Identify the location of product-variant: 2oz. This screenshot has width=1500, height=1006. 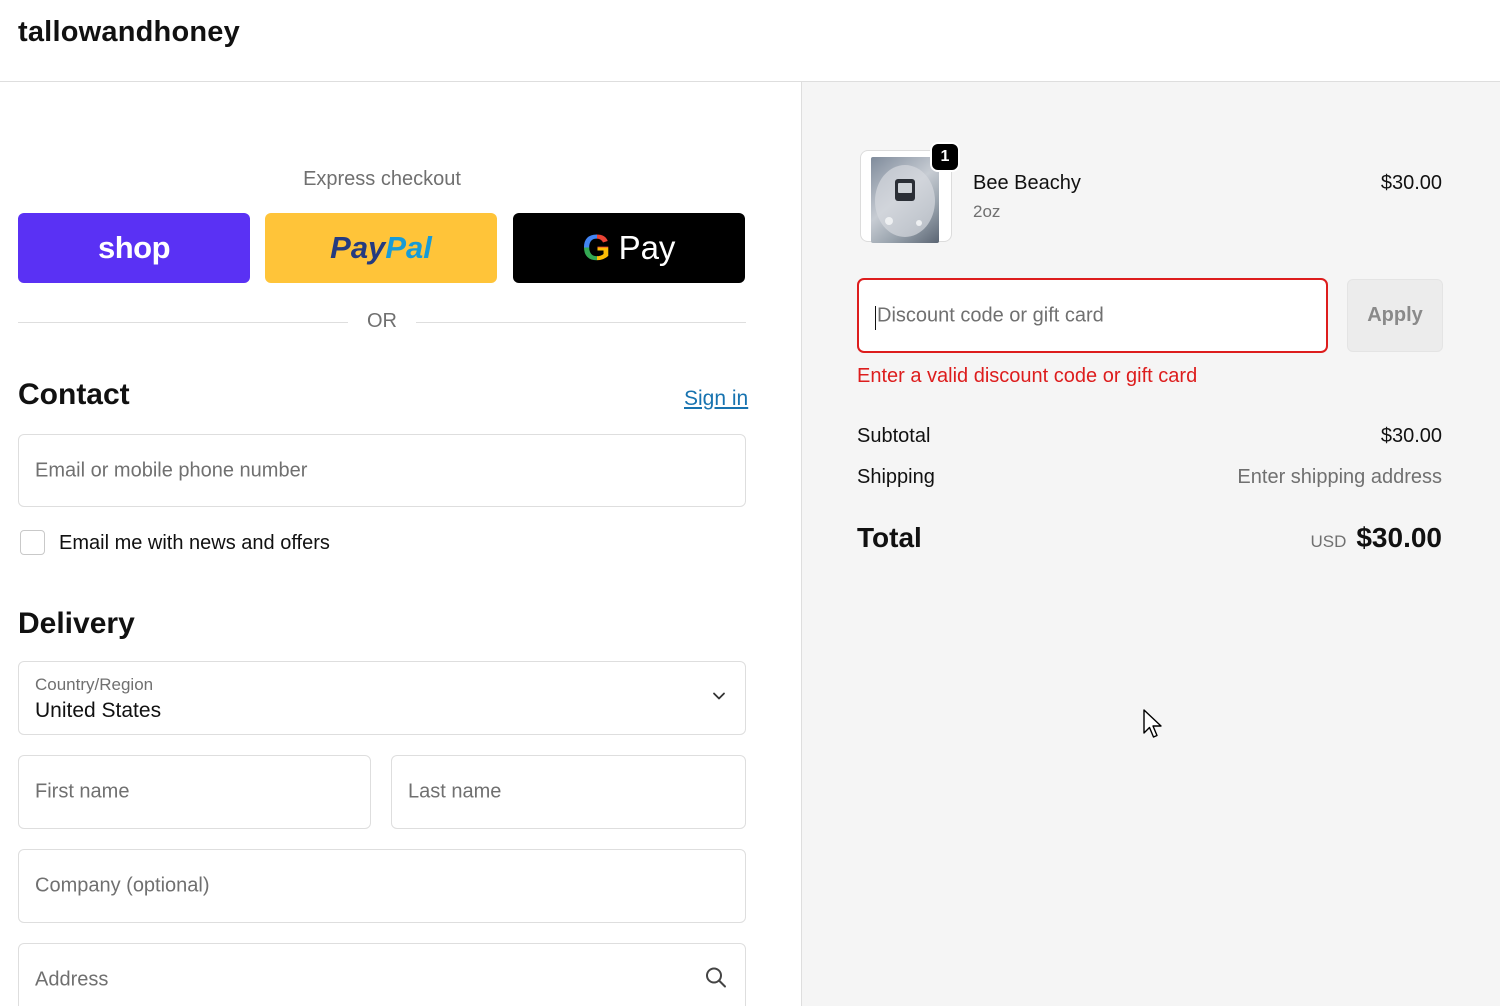
(987, 211).